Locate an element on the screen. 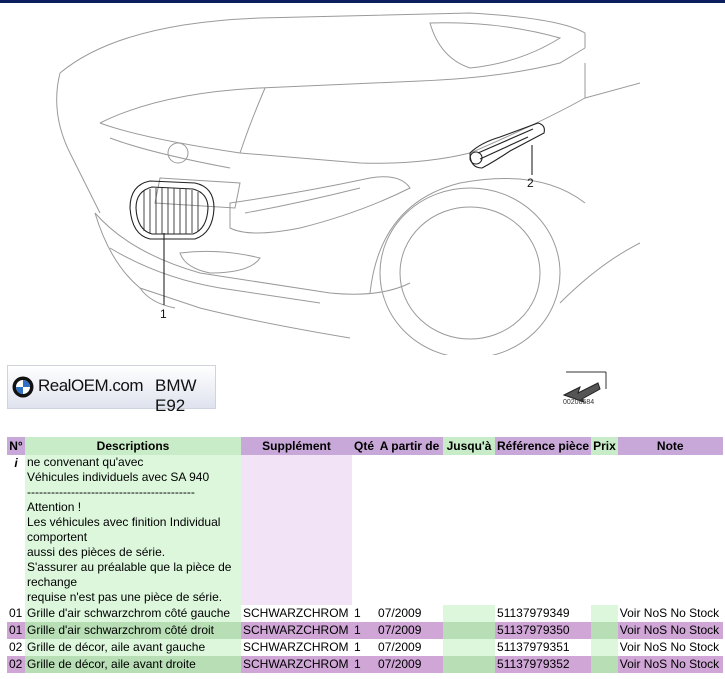 The width and height of the screenshot is (725, 679). realoem-logo: RealOEM.com BMW E92 is located at coordinates (111, 390).